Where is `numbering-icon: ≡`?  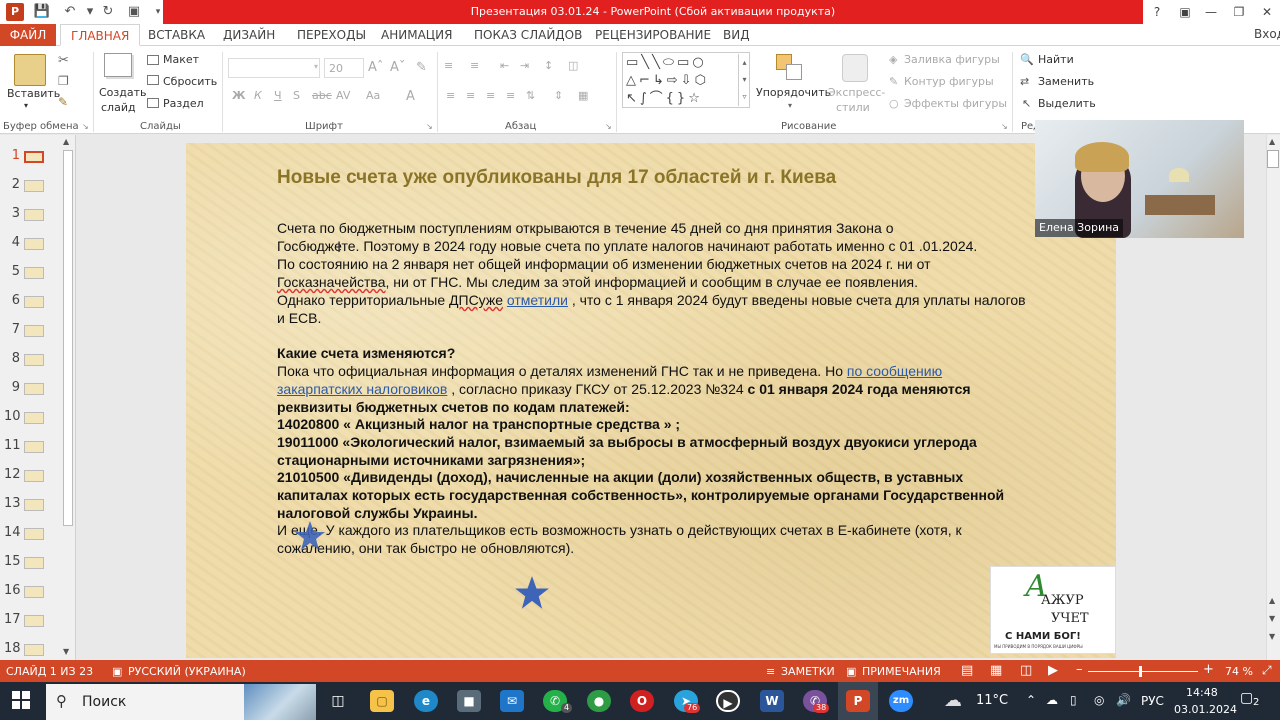
numbering-icon: ≡ is located at coordinates (474, 65).